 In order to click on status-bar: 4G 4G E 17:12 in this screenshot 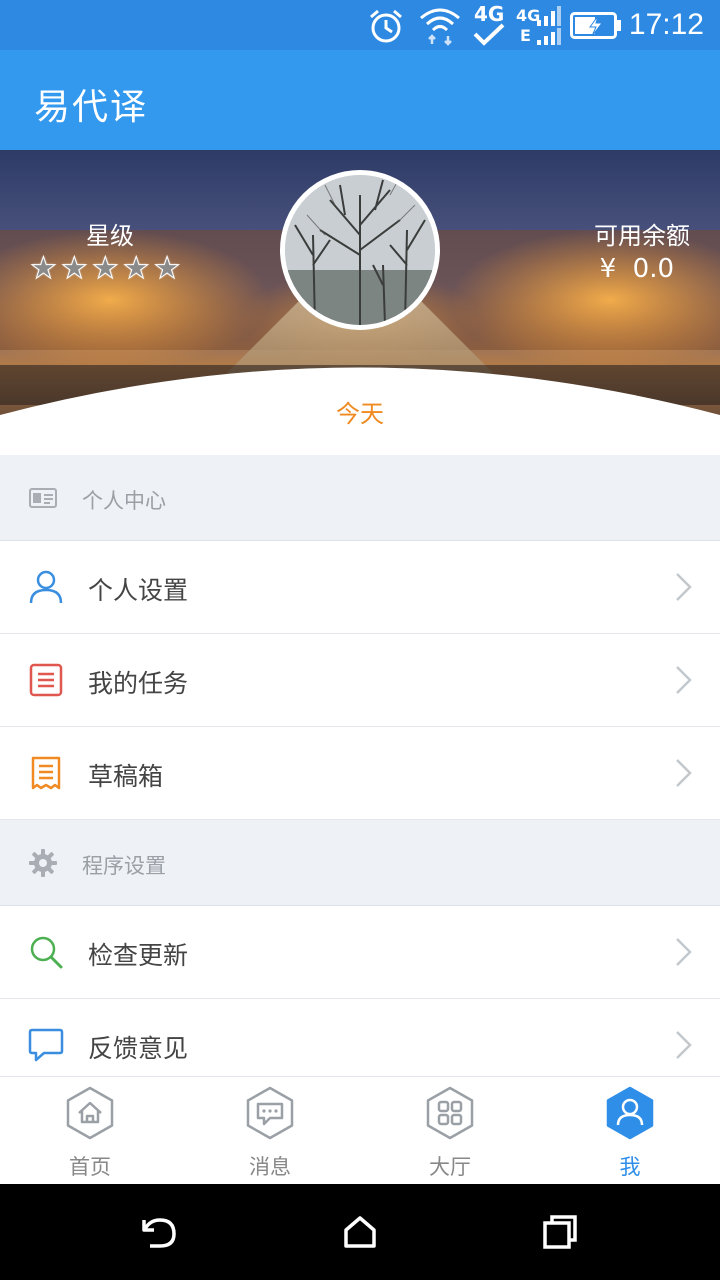, I will do `click(360, 25)`.